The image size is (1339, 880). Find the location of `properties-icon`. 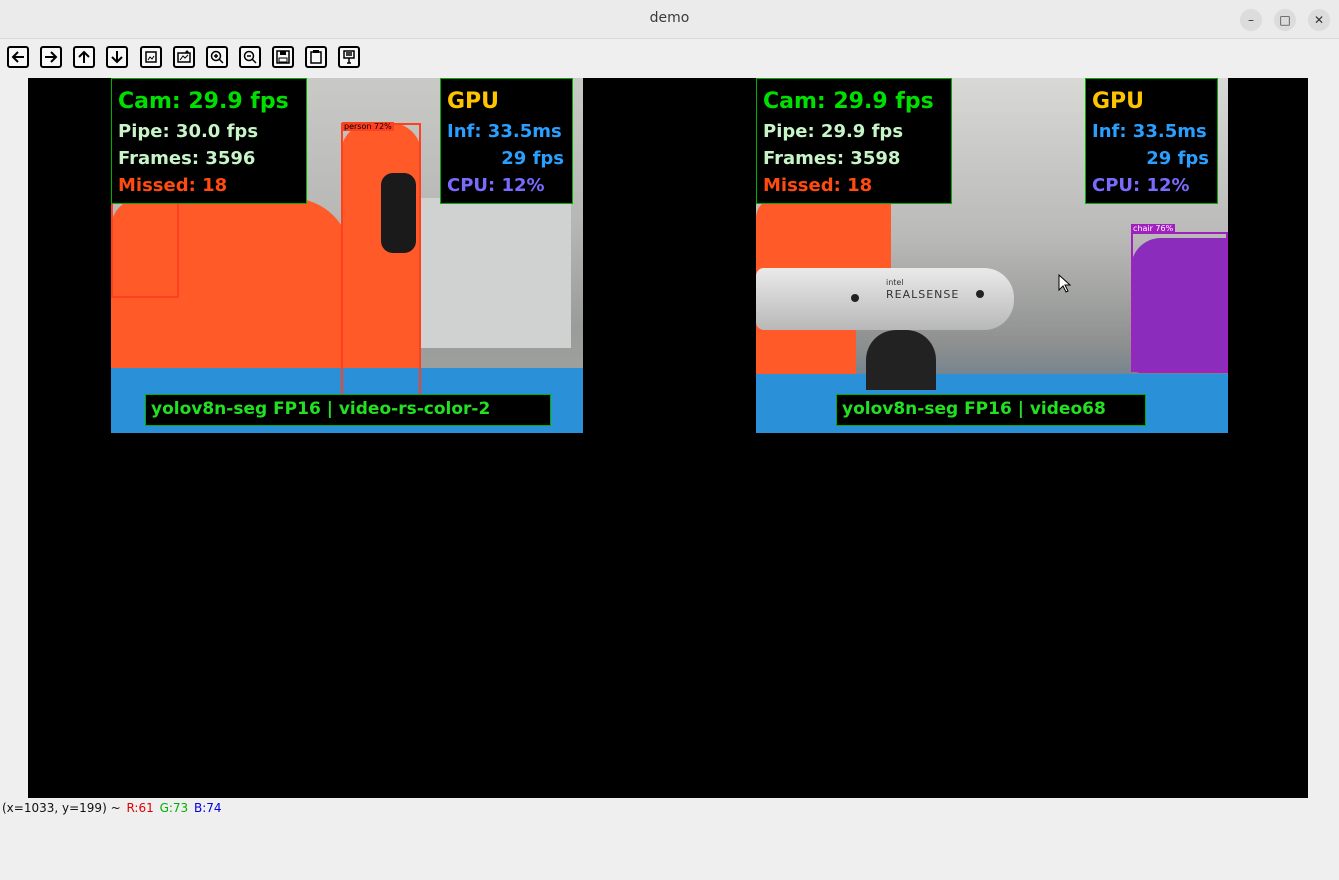

properties-icon is located at coordinates (349, 57).